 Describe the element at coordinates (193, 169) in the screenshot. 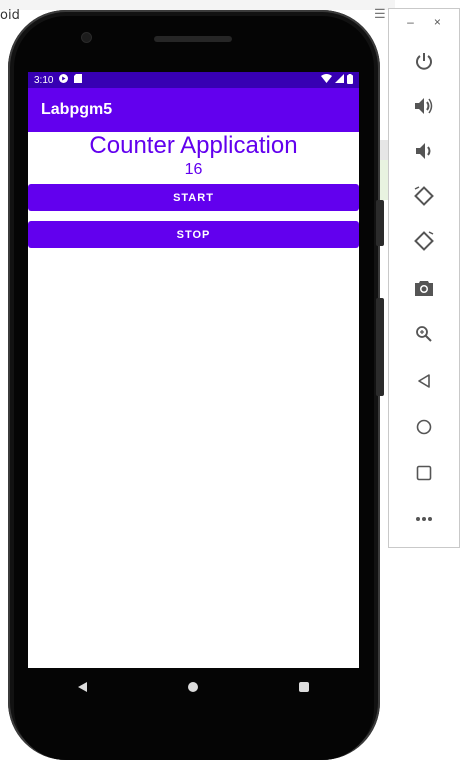

I see `counter-value: 16` at that location.